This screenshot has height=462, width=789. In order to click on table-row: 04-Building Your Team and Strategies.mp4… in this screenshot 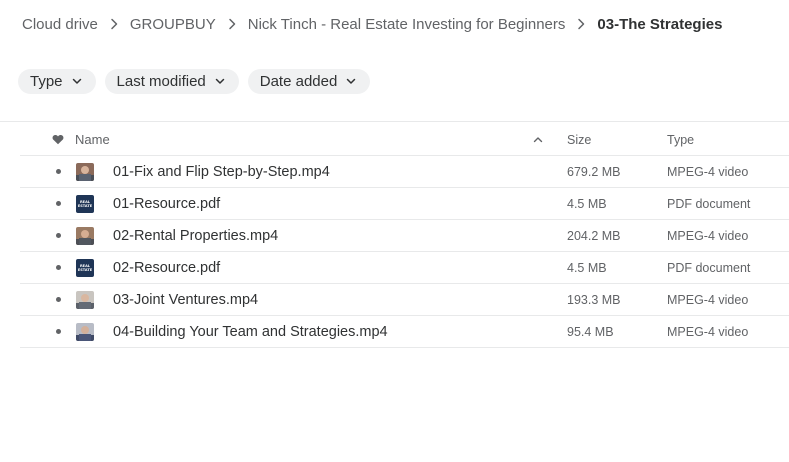, I will do `click(404, 332)`.